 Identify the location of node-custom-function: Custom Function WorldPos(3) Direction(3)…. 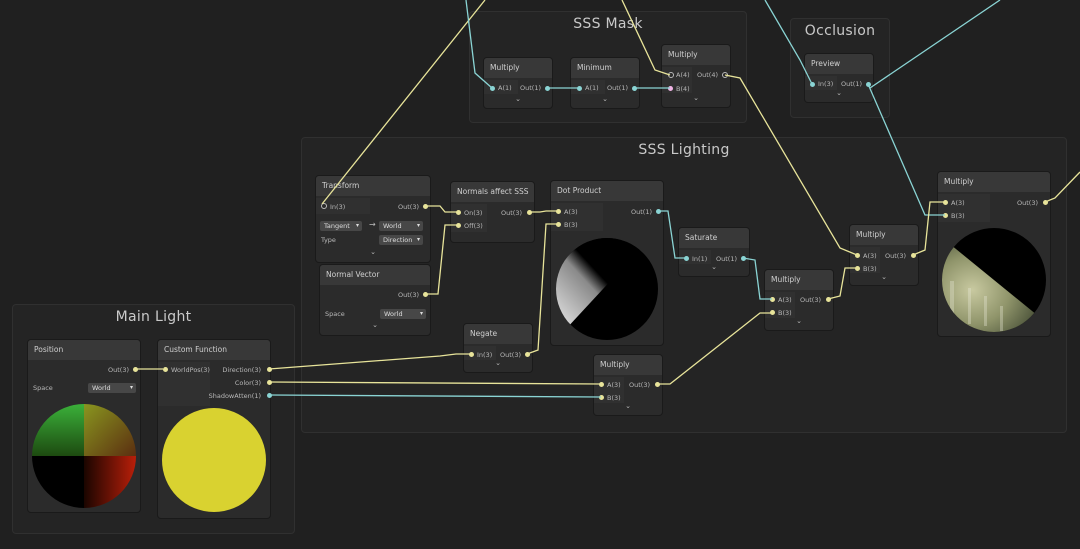
(215, 429).